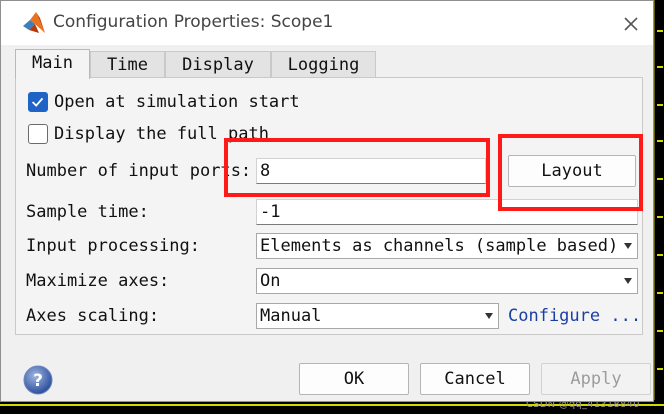 This screenshot has height=414, width=664. Describe the element at coordinates (52, 64) in the screenshot. I see `tab-main: Main` at that location.